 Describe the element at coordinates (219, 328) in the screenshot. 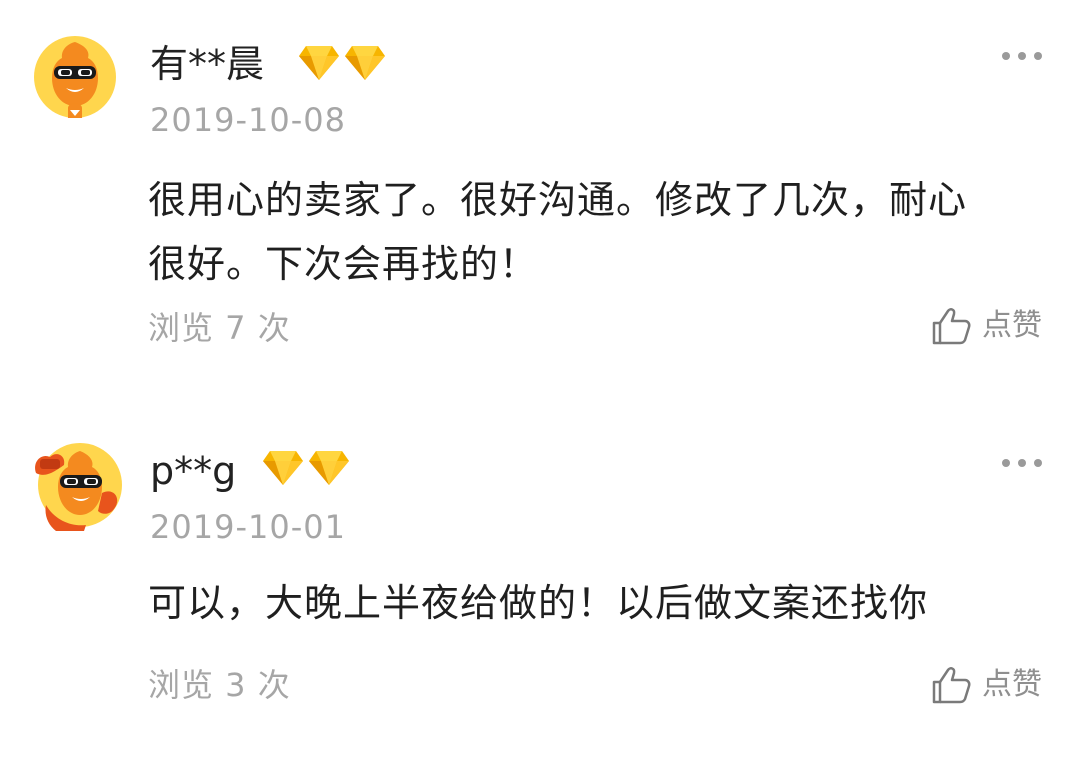

I see `view-count: 浏览 7 次` at that location.